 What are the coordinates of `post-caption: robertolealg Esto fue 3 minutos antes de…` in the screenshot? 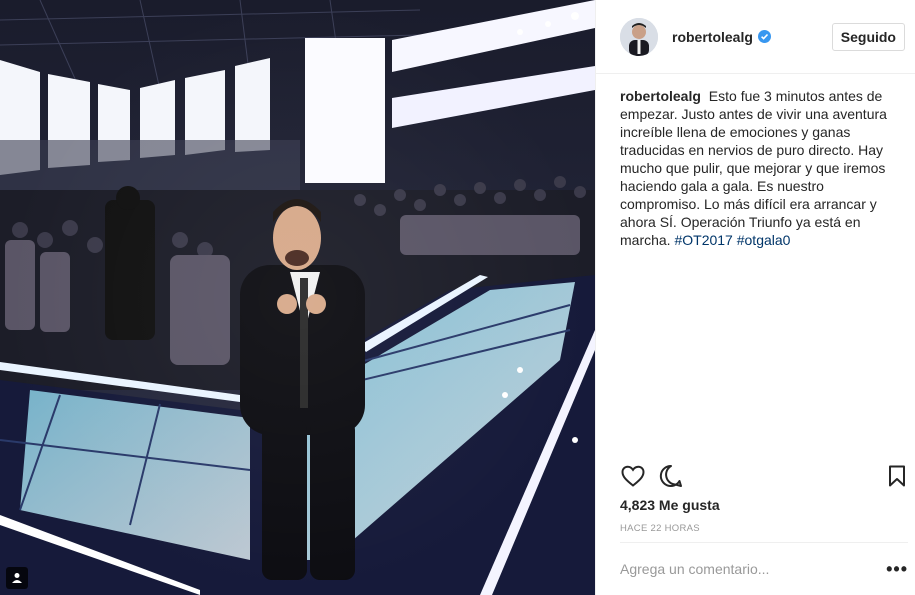 It's located at (755, 161).